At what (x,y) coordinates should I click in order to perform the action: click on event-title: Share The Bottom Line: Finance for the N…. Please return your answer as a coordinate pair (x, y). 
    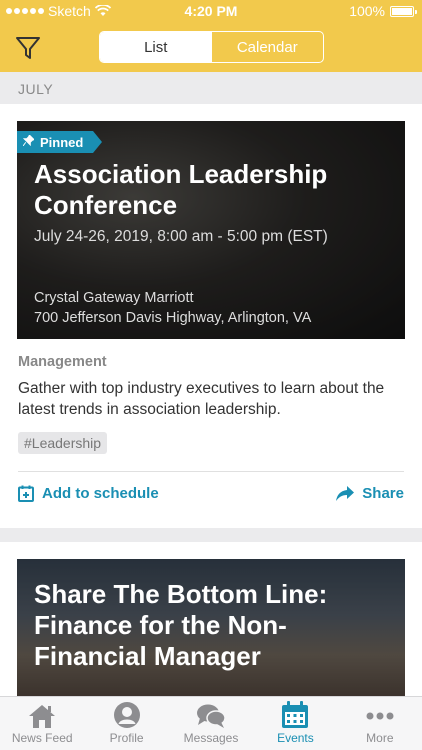
    Looking at the image, I should click on (181, 625).